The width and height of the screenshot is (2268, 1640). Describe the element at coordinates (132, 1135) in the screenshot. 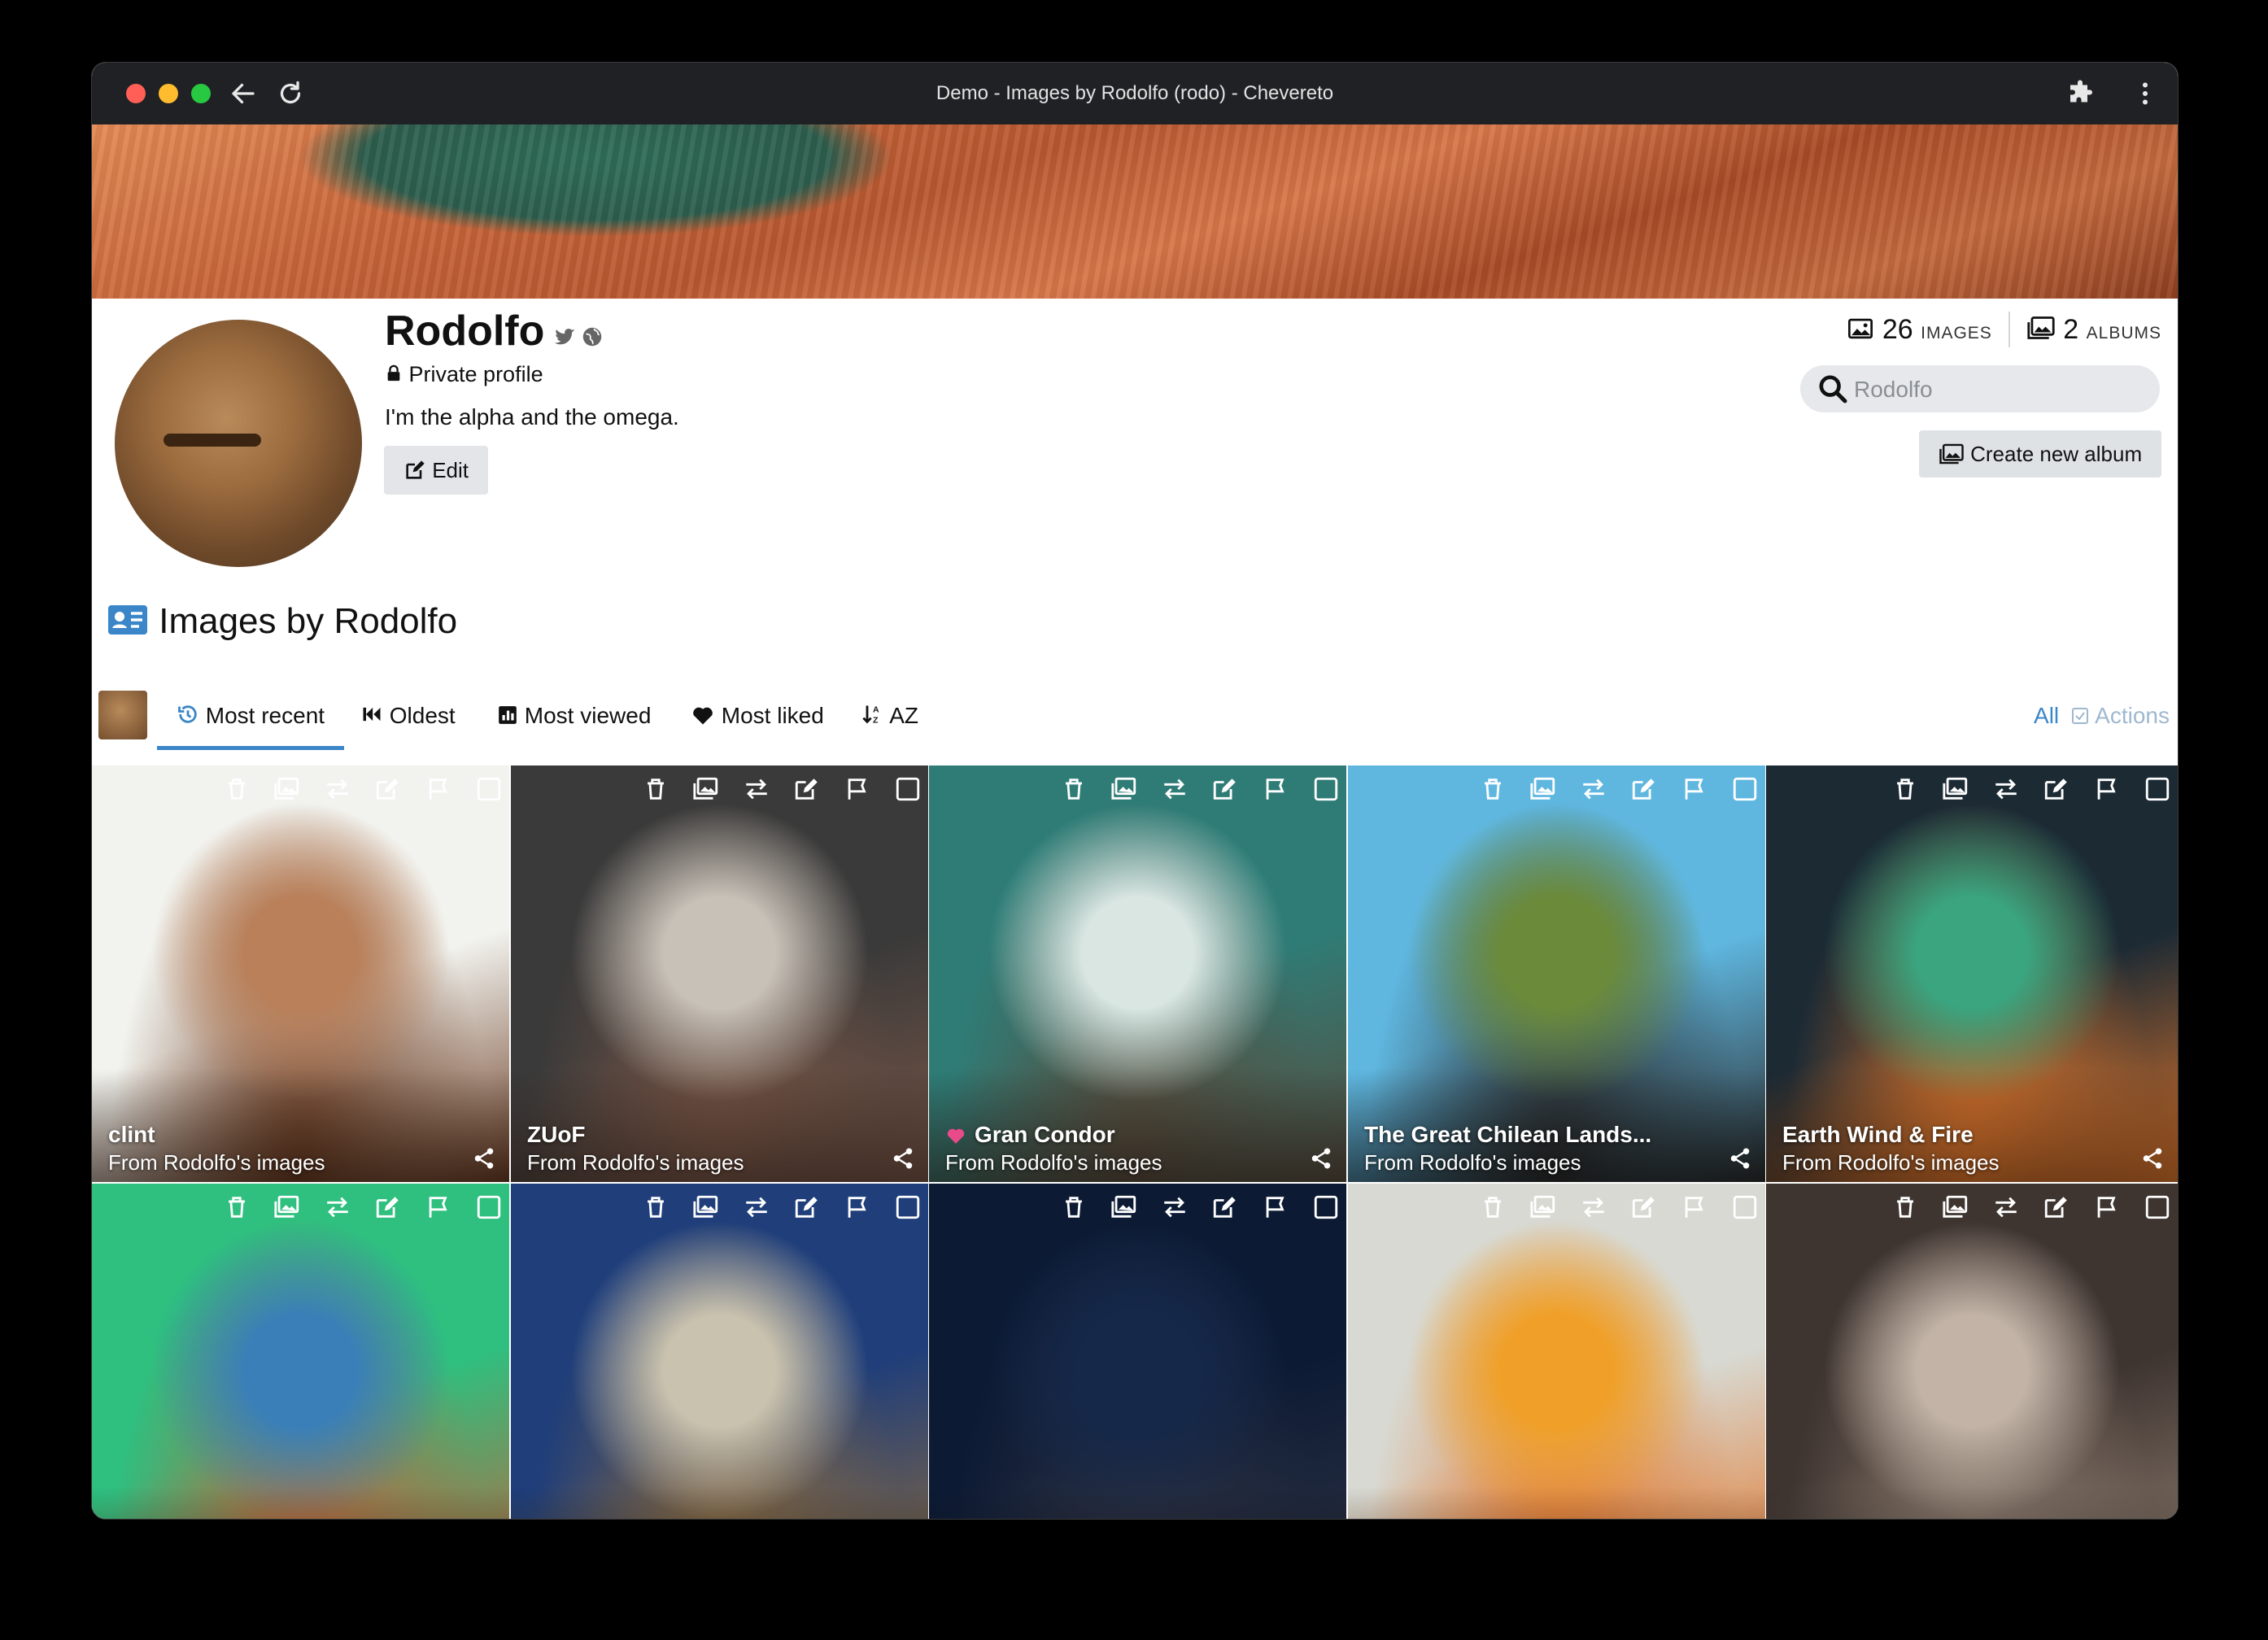

I see `tile-title: clint` at that location.